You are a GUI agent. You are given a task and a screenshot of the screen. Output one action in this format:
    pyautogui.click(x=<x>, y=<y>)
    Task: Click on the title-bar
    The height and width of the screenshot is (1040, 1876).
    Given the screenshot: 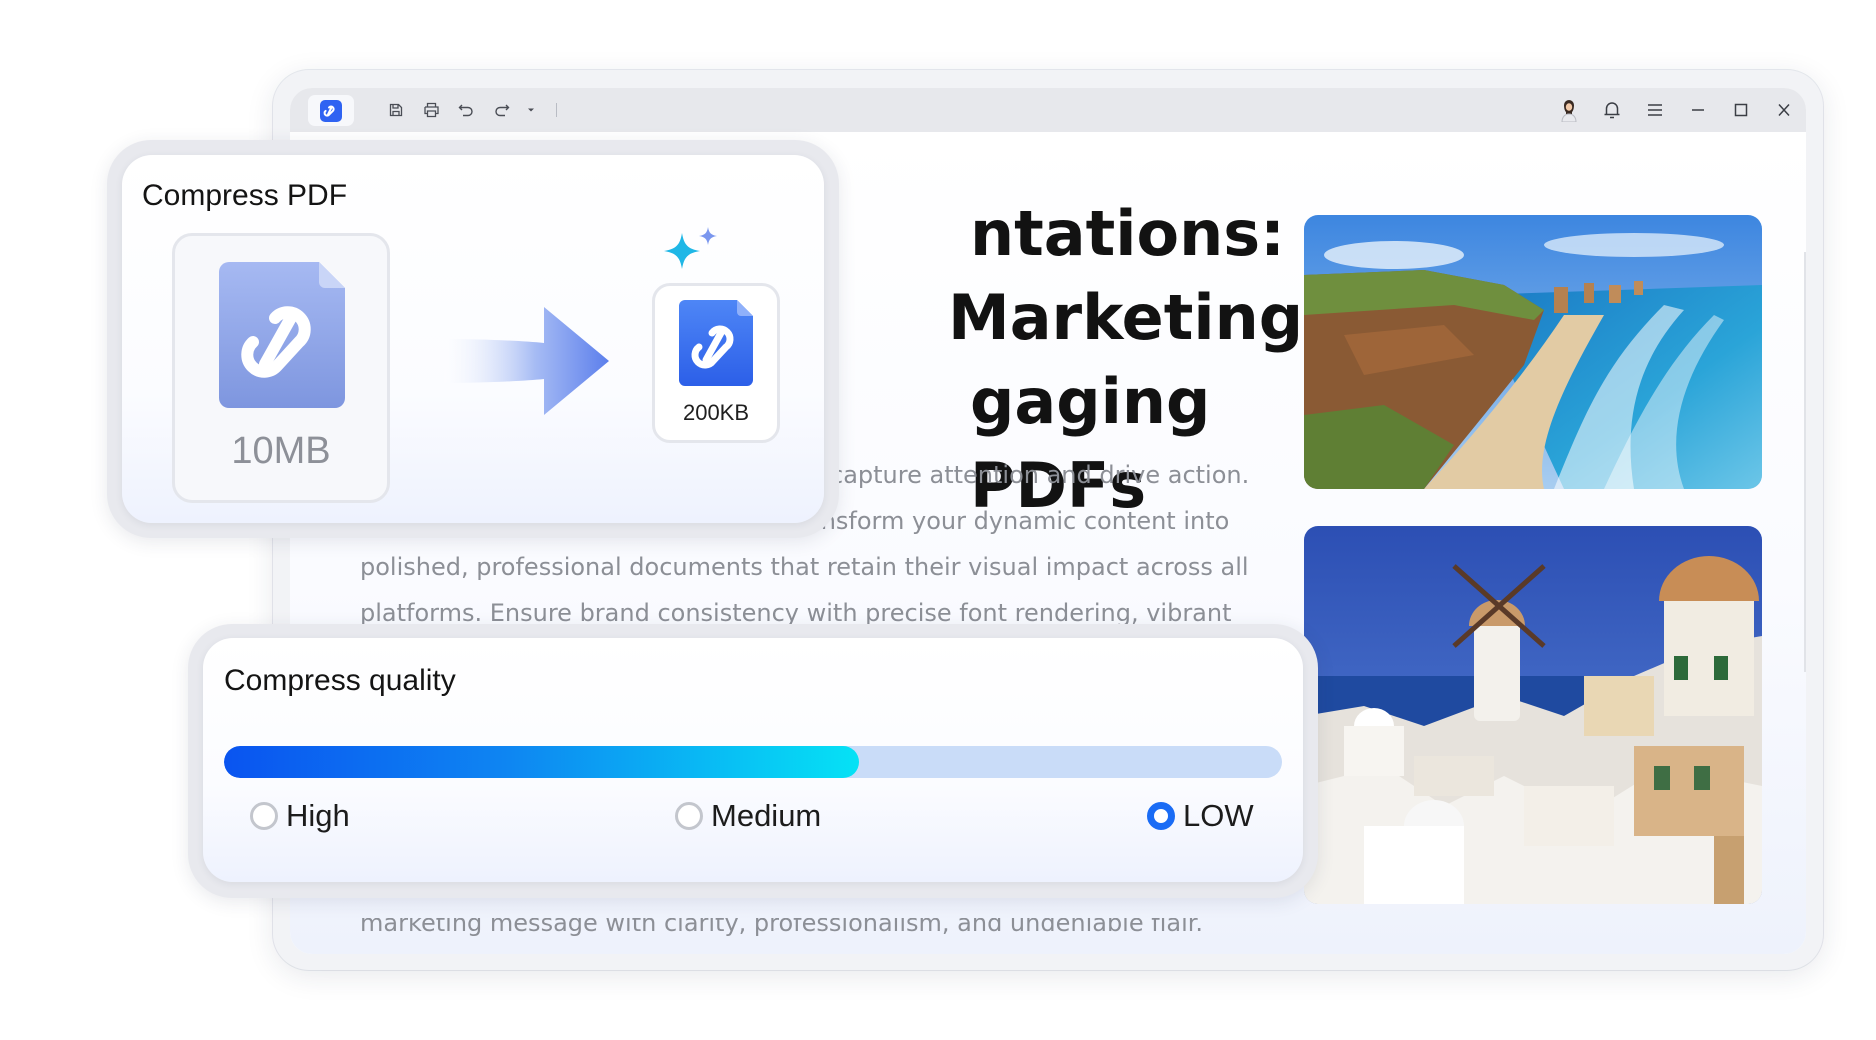 What is the action you would take?
    pyautogui.click(x=1048, y=110)
    